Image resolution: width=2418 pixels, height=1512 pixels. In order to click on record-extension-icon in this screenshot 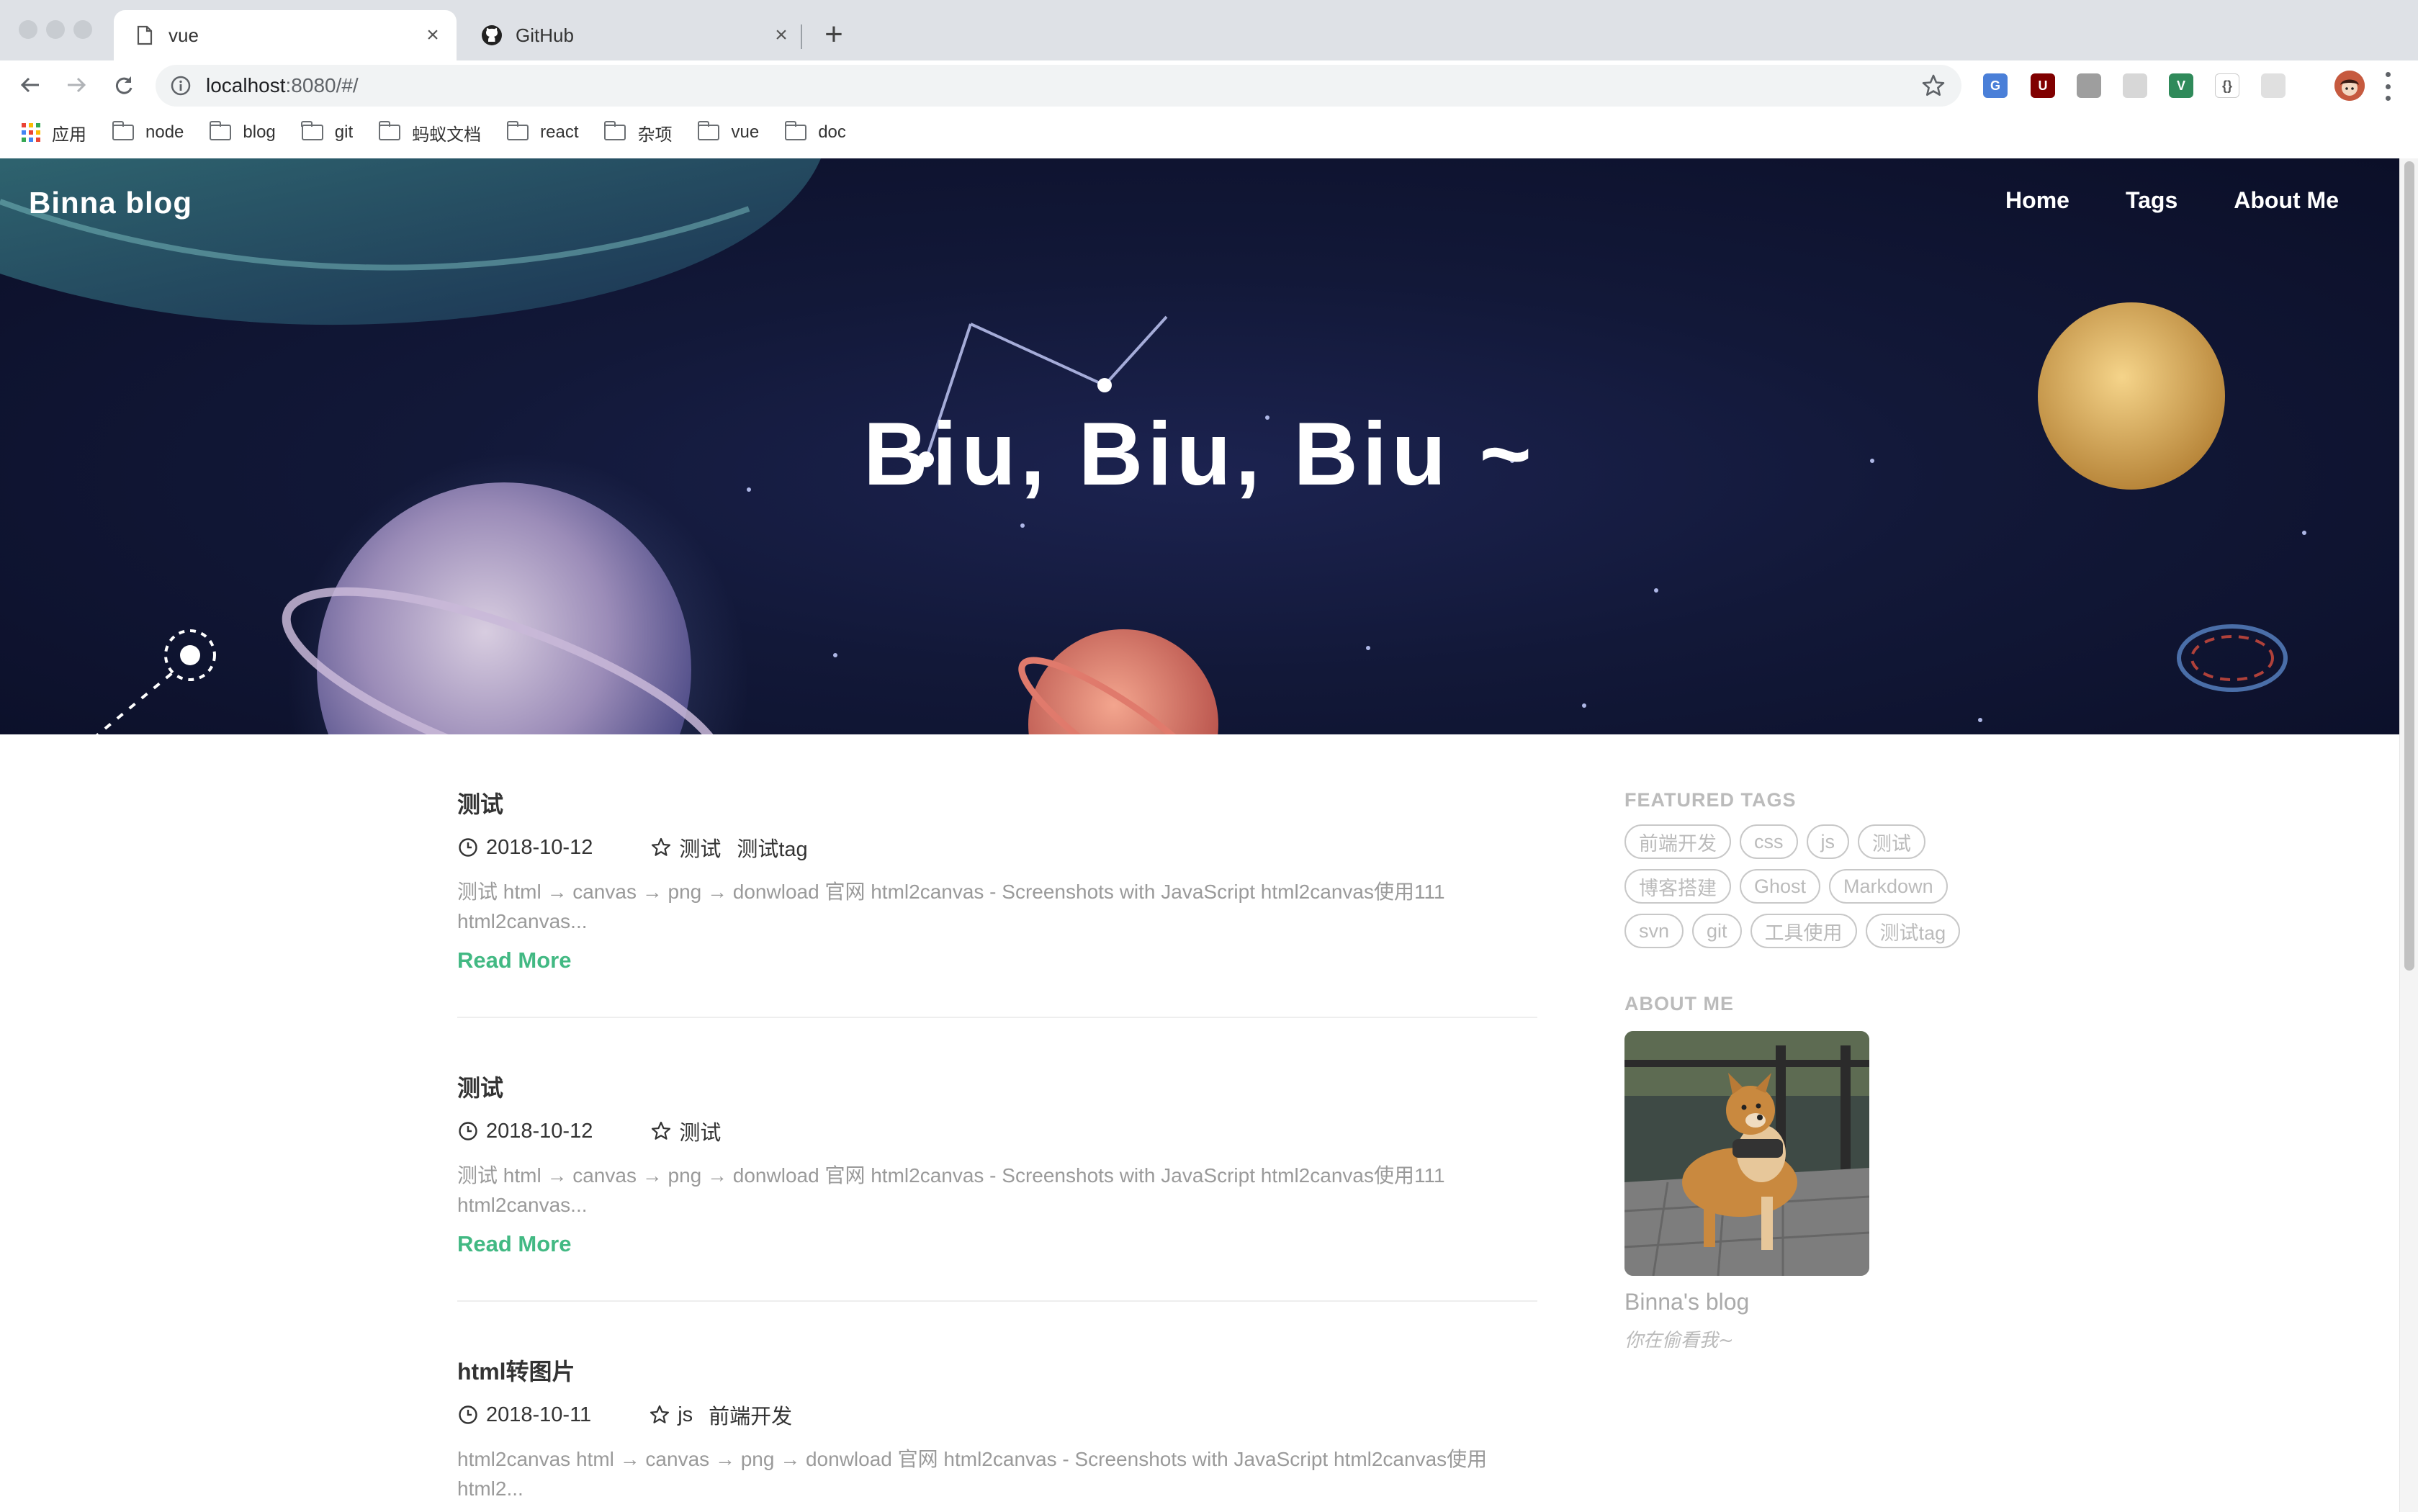, I will do `click(2135, 85)`.